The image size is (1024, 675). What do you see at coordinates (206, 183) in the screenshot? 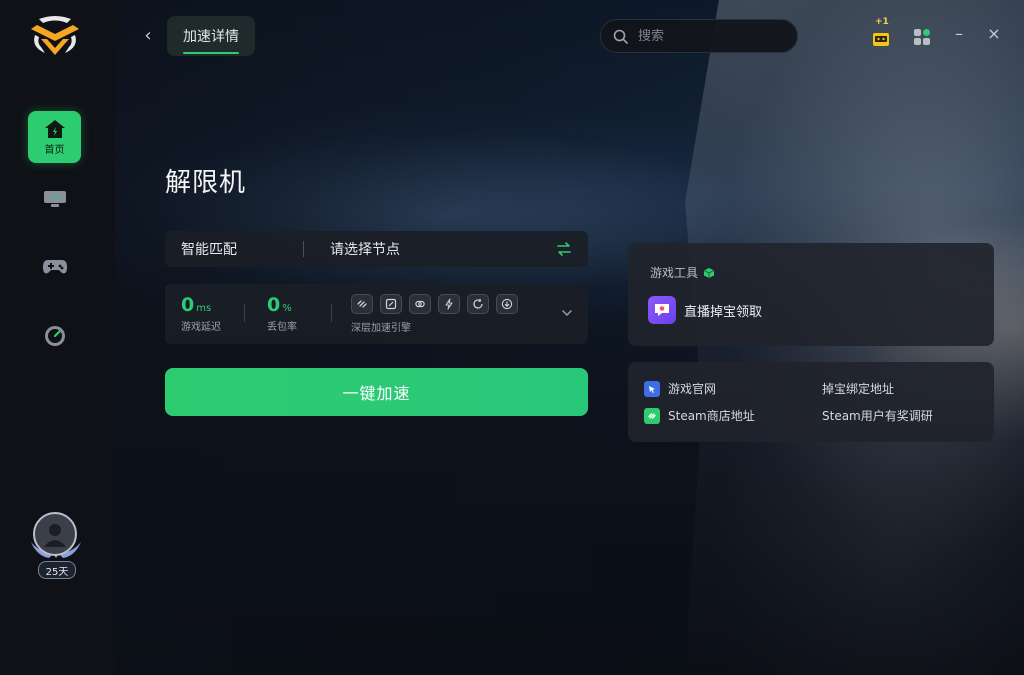
I see `game-title: 解限机` at bounding box center [206, 183].